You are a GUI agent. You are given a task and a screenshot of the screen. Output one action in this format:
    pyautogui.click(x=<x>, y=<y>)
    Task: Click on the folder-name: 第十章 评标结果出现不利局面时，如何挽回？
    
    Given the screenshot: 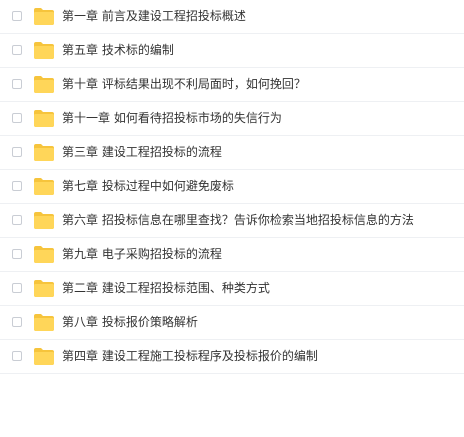 What is the action you would take?
    pyautogui.click(x=184, y=84)
    